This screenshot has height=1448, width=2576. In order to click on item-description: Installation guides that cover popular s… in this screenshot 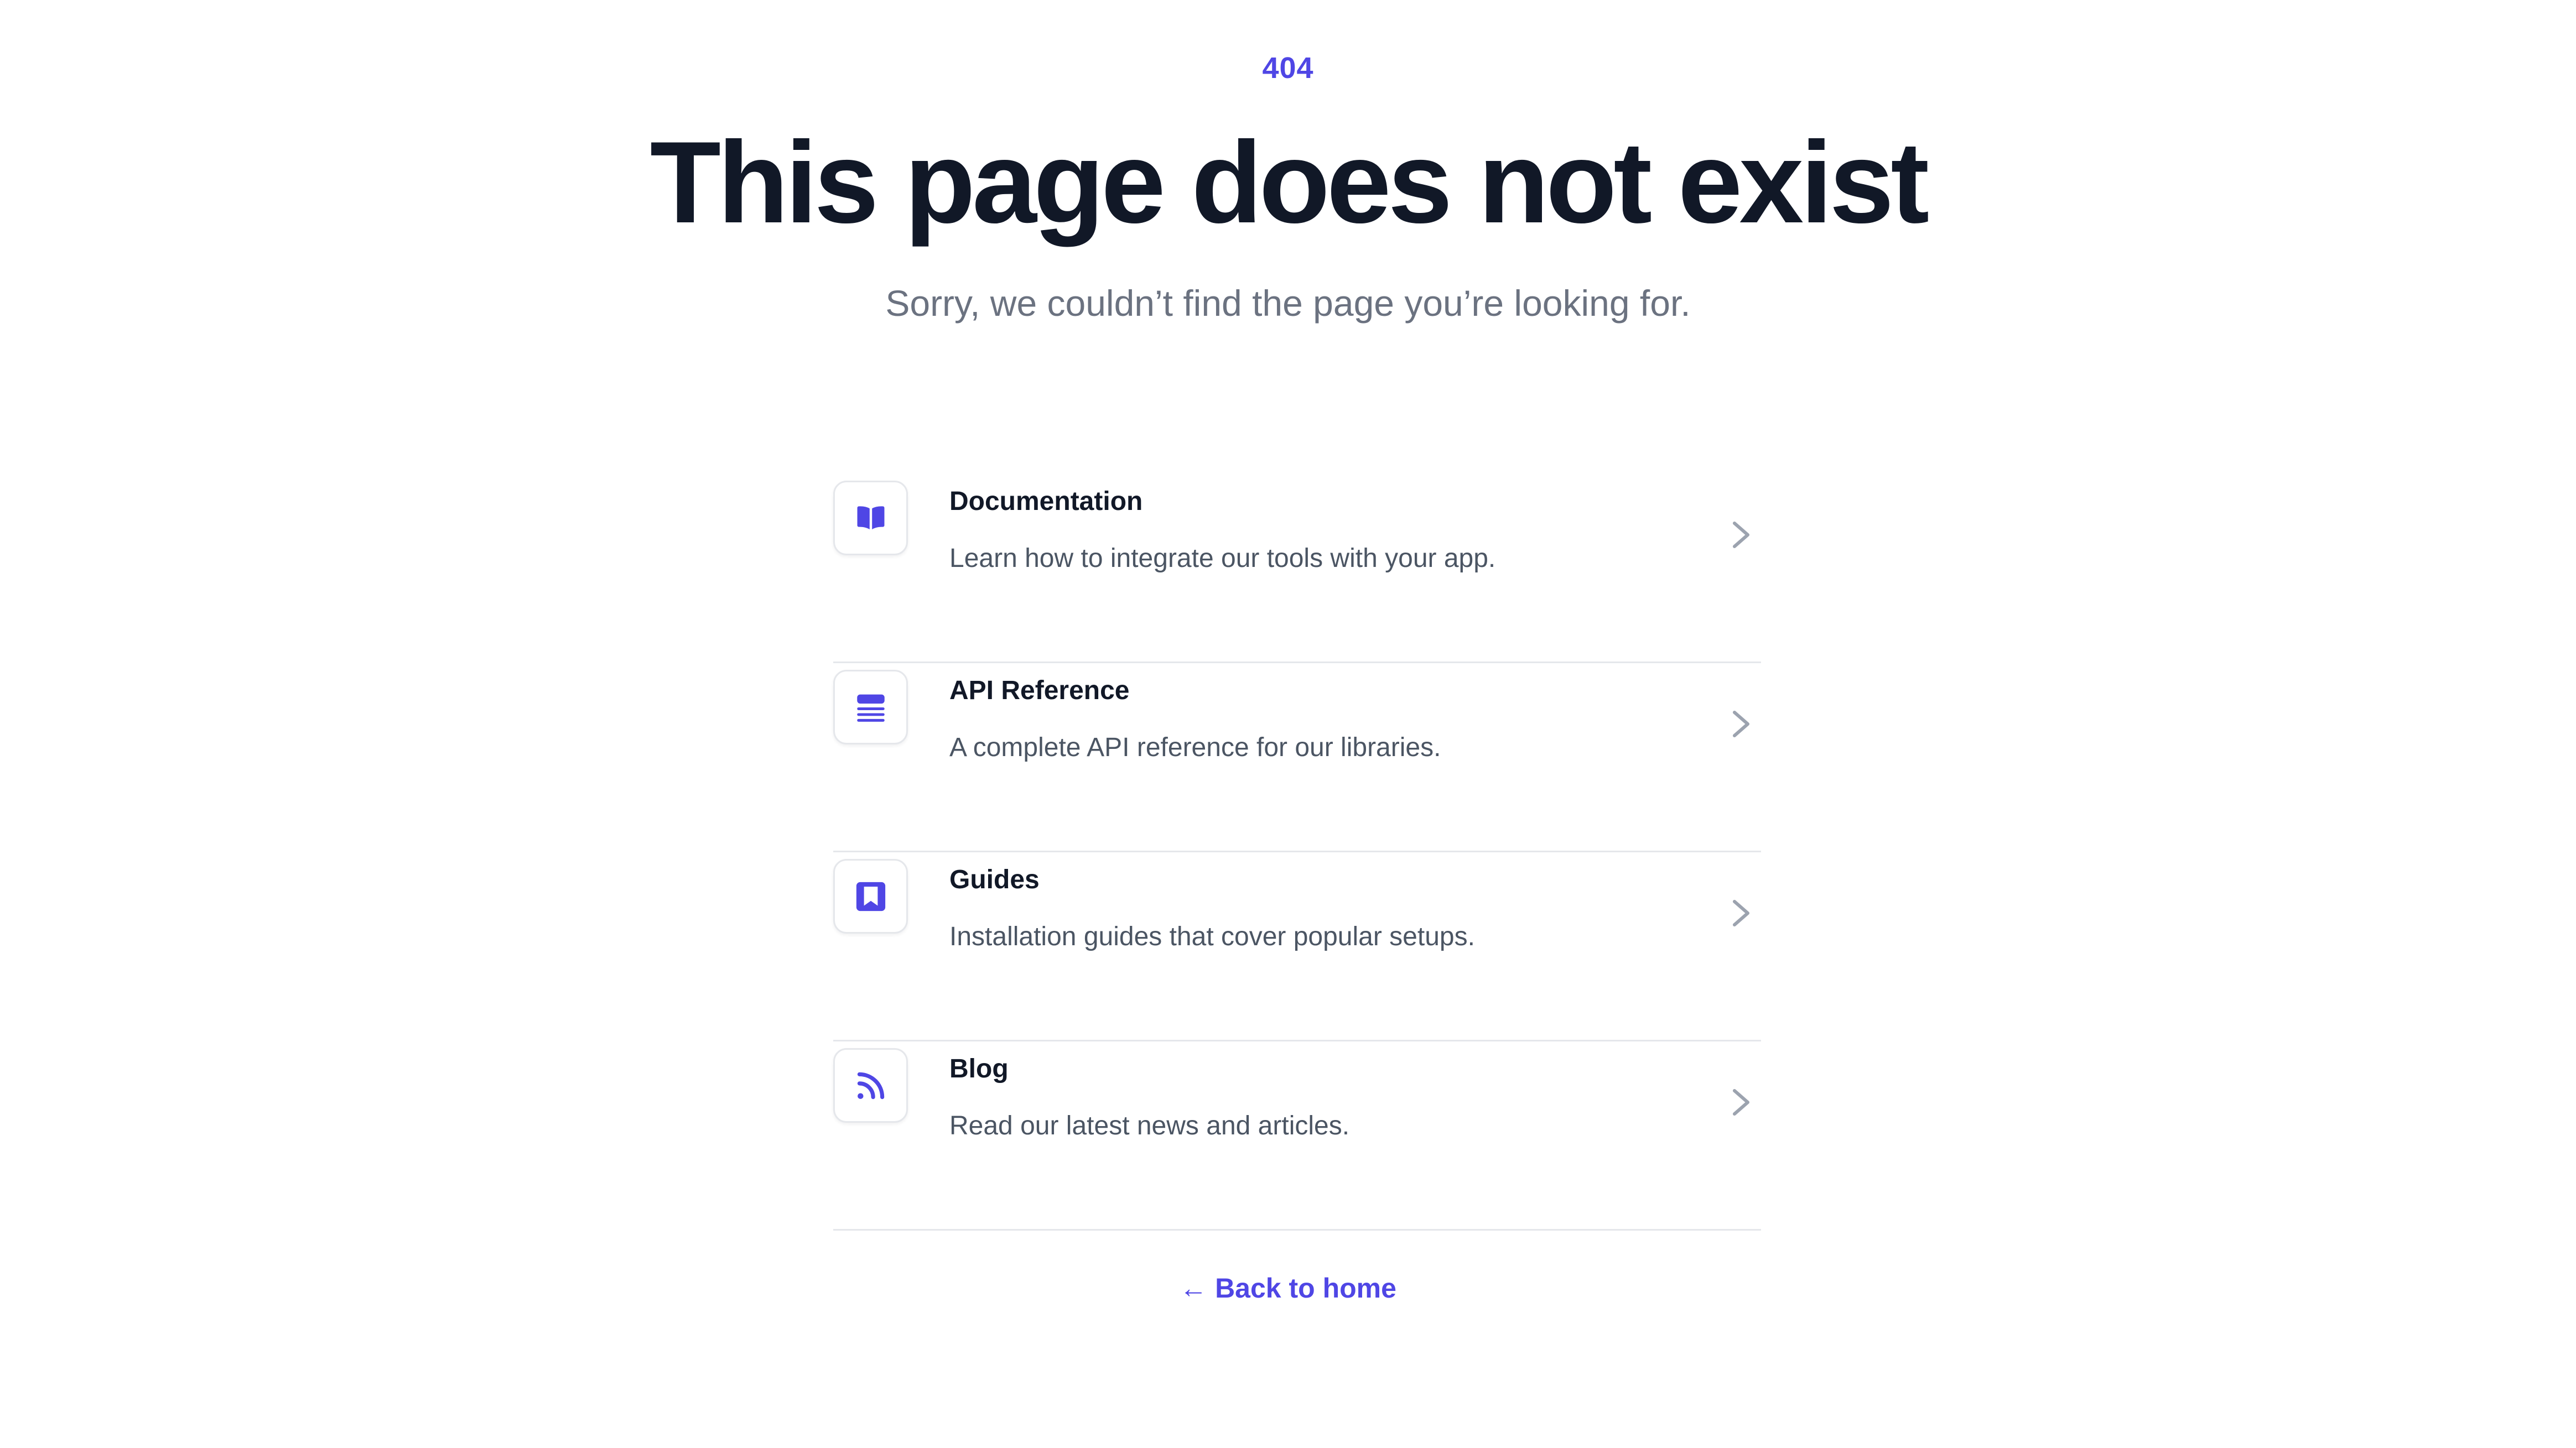, I will do `click(1212, 937)`.